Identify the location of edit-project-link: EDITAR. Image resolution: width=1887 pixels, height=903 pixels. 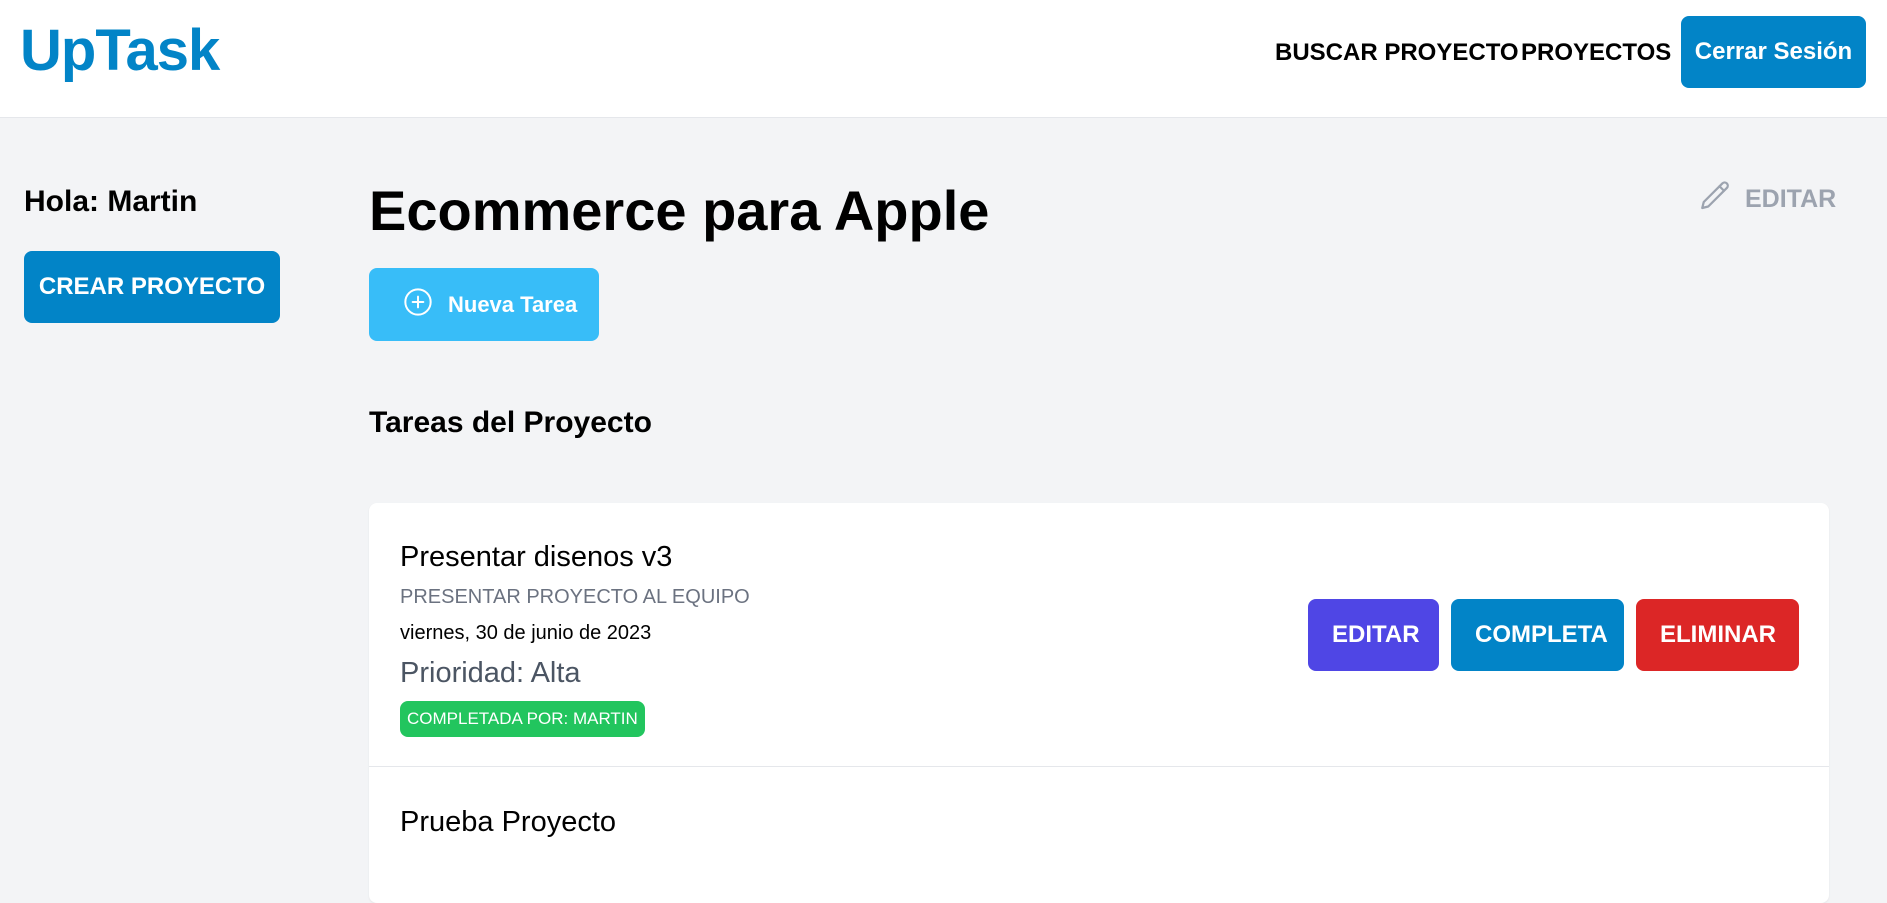
(1766, 199).